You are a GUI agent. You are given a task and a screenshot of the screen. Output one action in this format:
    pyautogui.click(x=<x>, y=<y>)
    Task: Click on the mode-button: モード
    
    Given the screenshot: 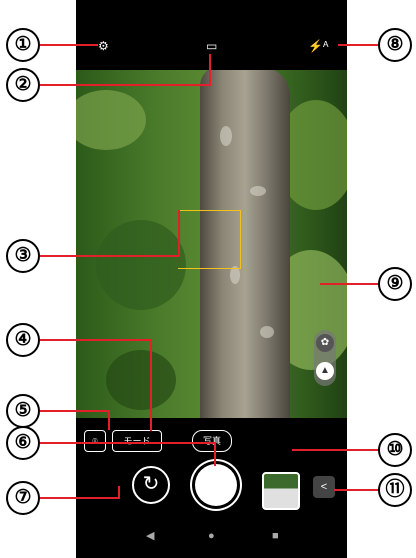 What is the action you would take?
    pyautogui.click(x=137, y=441)
    